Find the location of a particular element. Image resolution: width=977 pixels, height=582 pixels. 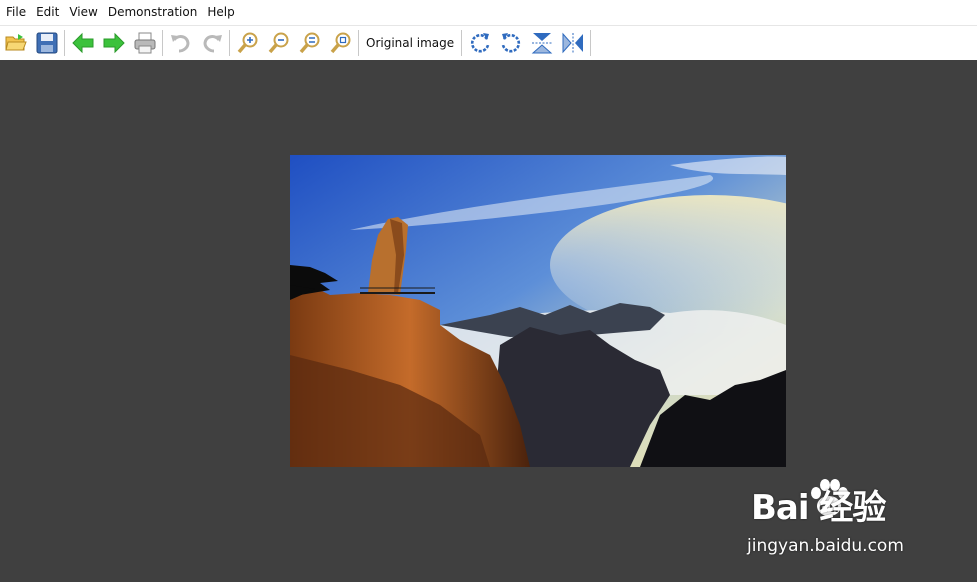

menu-bar: File Edit View Demonstration Help is located at coordinates (488, 12).